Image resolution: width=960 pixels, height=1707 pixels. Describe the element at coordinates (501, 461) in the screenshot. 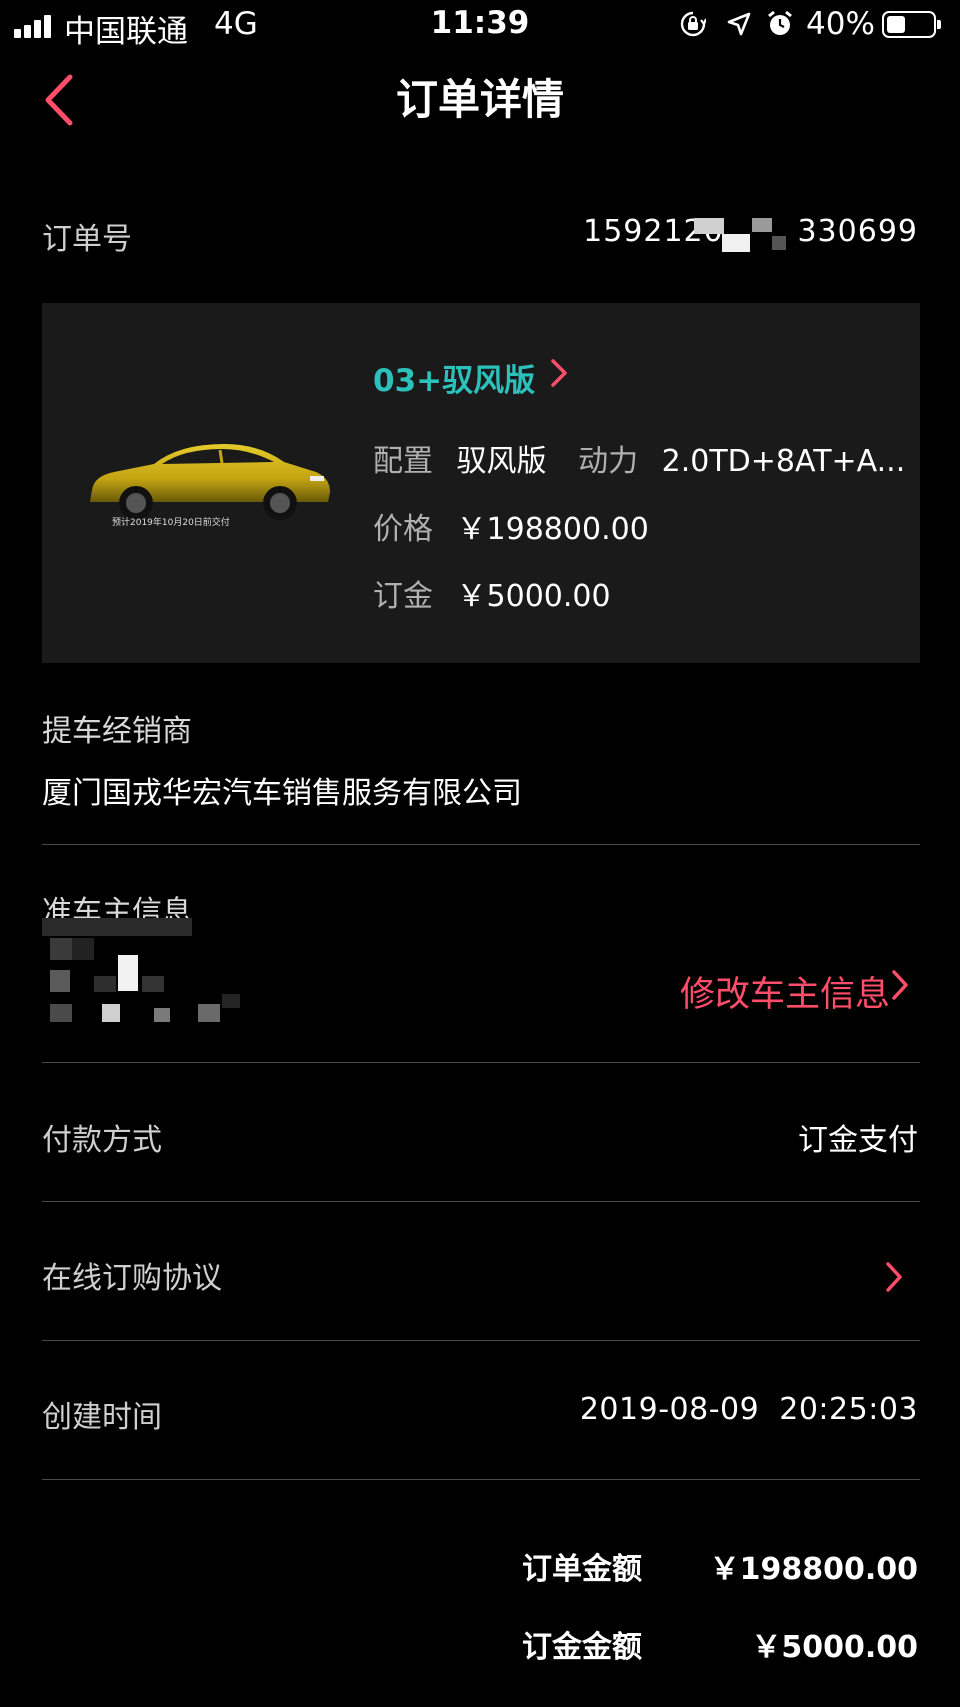

I see `config-value: 驭风版` at that location.